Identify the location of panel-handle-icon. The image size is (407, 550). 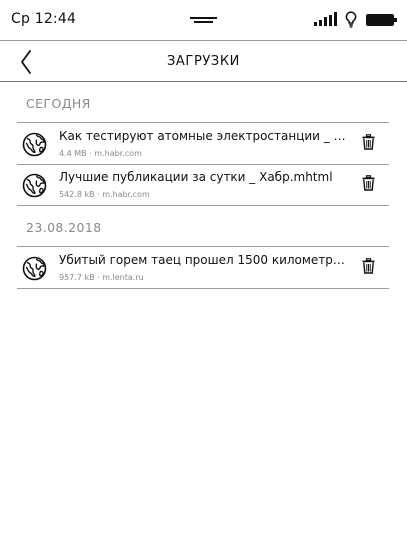
(203, 20).